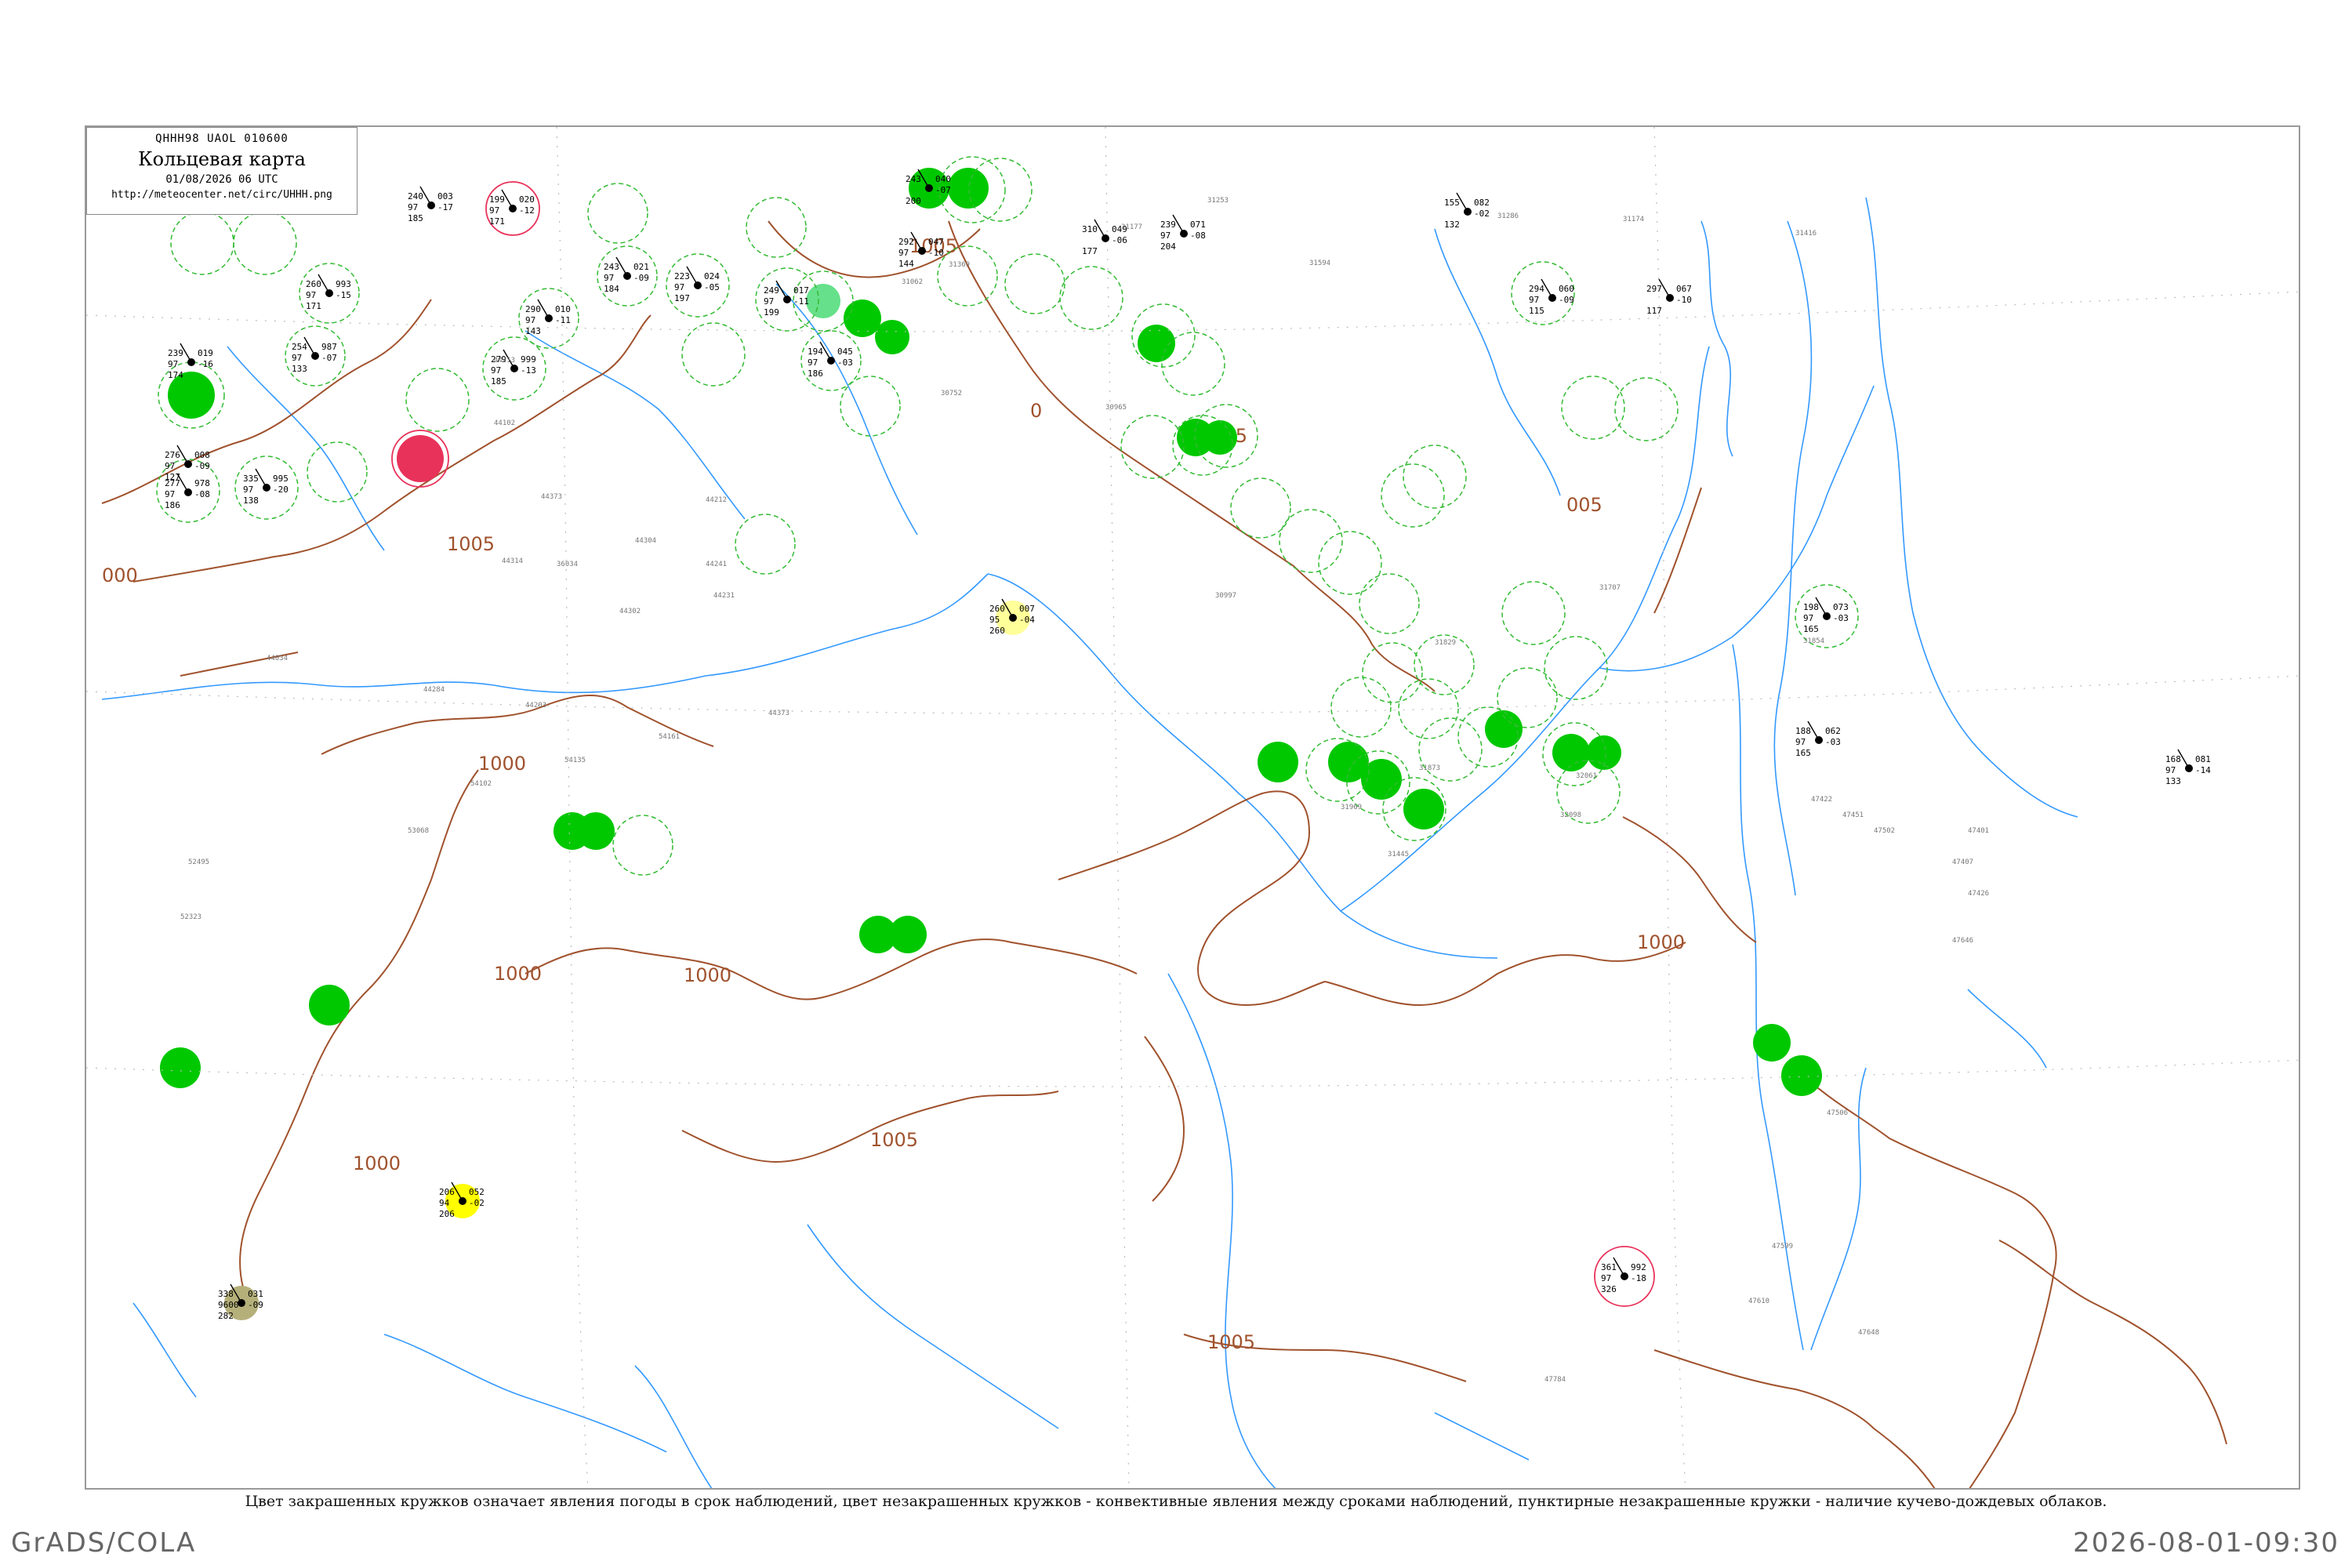 The width and height of the screenshot is (2352, 1568). Describe the element at coordinates (913, 201) in the screenshot. I see `station-dewpoint: 200` at that location.